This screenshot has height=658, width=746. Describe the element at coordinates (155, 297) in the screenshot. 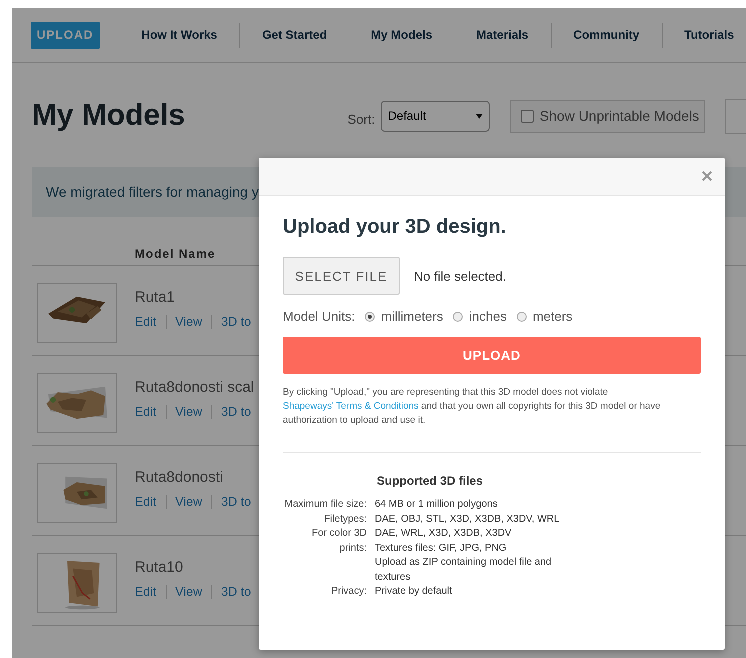

I see `model-name: Ruta1` at that location.